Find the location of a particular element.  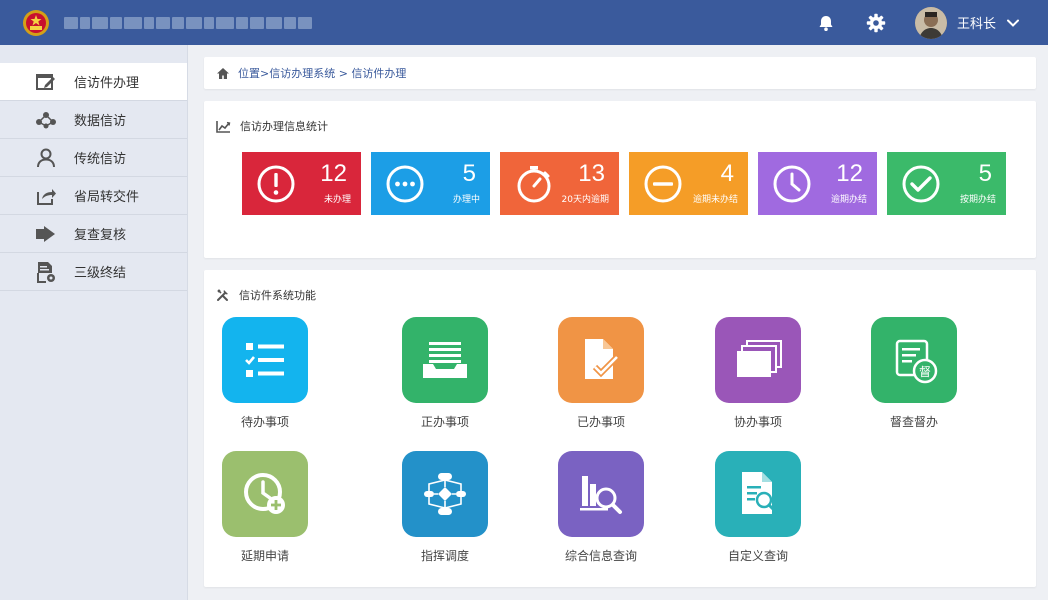

stat-label: 办理中 is located at coordinates (466, 200).